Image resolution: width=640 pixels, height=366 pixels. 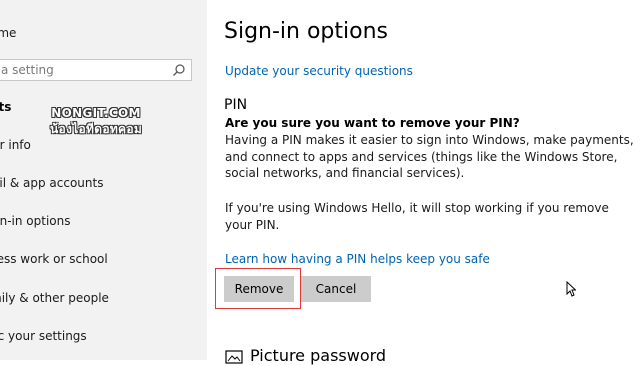 I want to click on cancel-button: Cancel, so click(x=336, y=289).